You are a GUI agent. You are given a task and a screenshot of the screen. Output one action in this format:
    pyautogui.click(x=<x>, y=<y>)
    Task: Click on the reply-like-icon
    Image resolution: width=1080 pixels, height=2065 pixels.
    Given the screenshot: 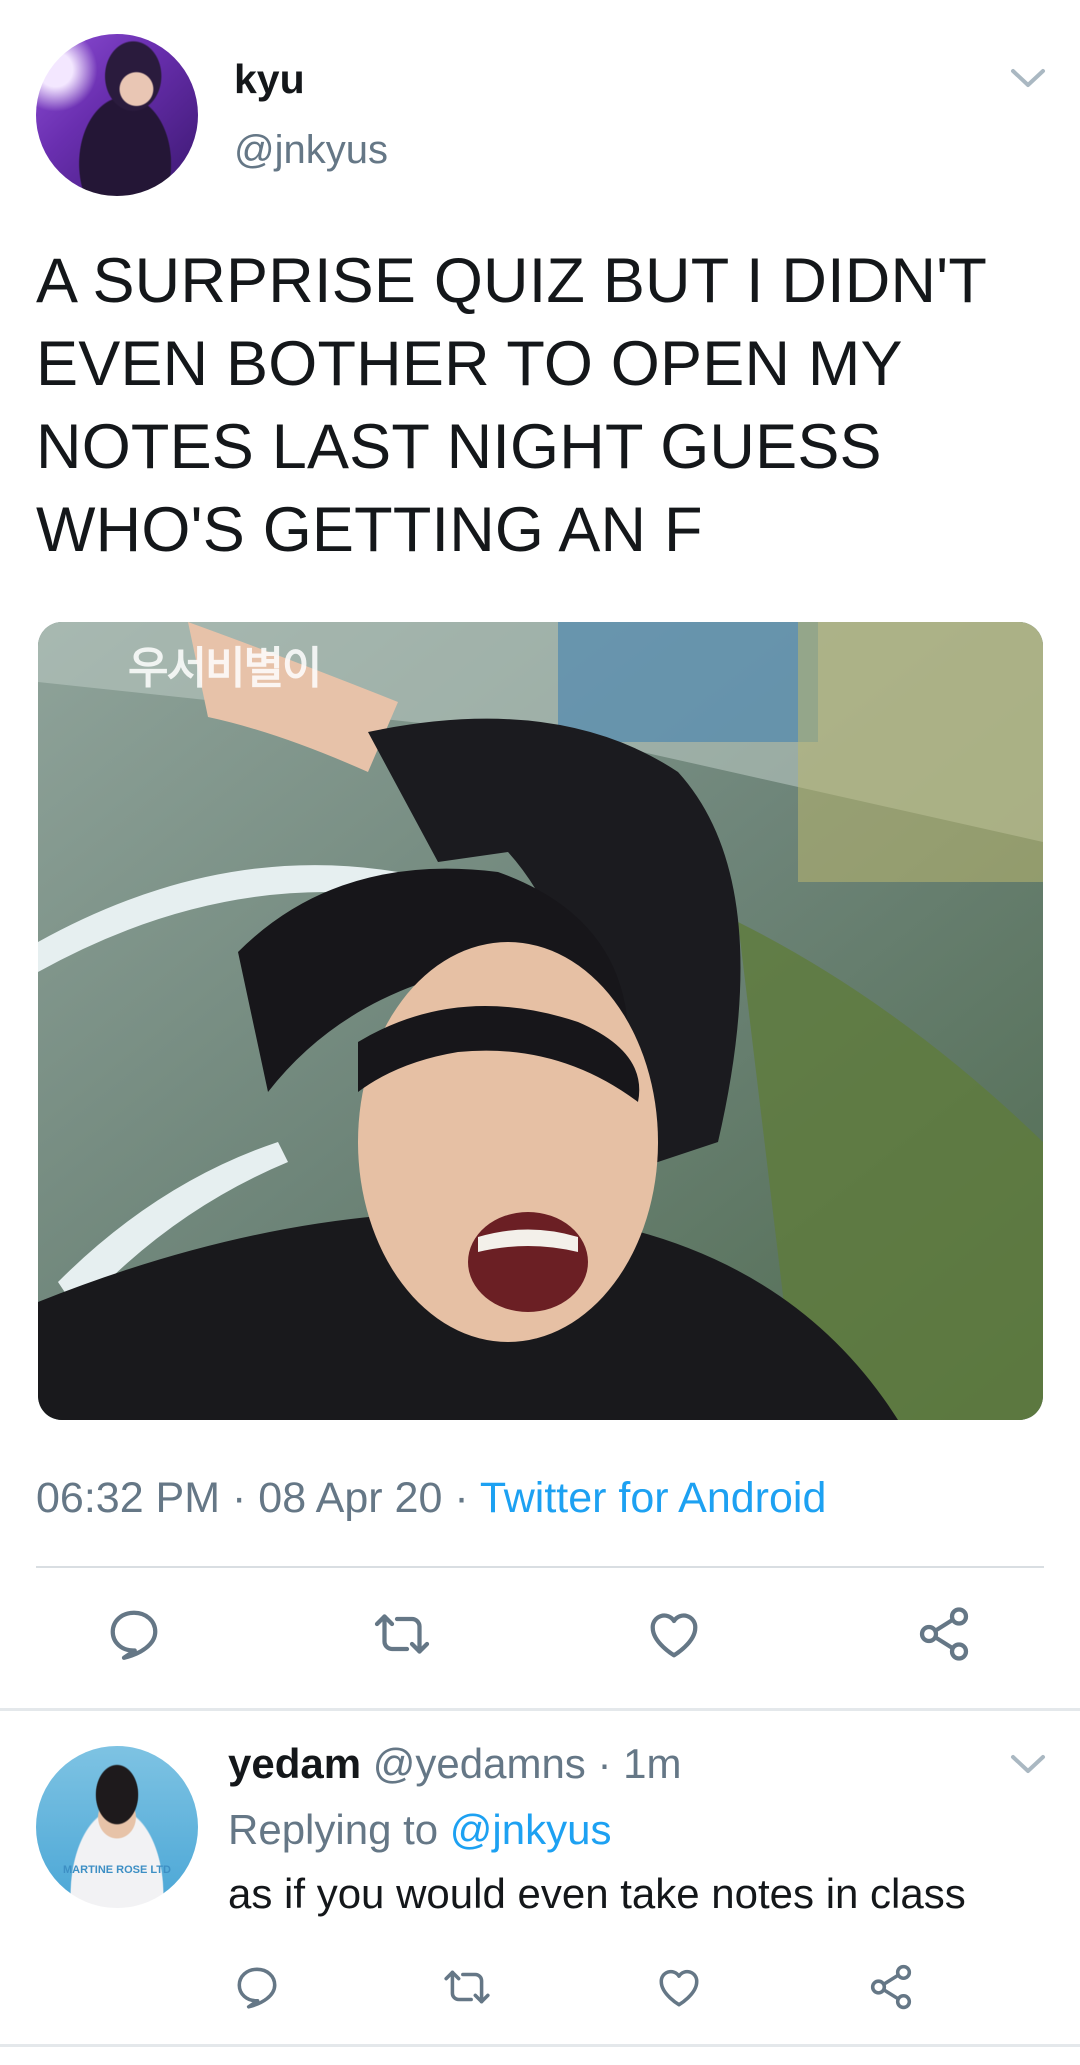 What is the action you would take?
    pyautogui.click(x=679, y=1987)
    